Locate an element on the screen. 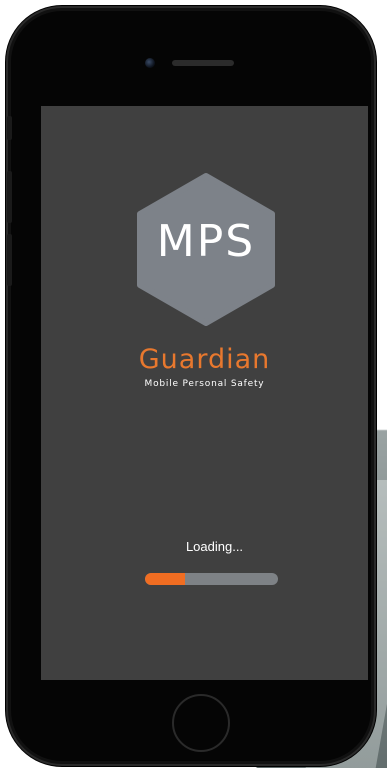 The width and height of the screenshot is (387, 768). home-button-icon is located at coordinates (201, 723).